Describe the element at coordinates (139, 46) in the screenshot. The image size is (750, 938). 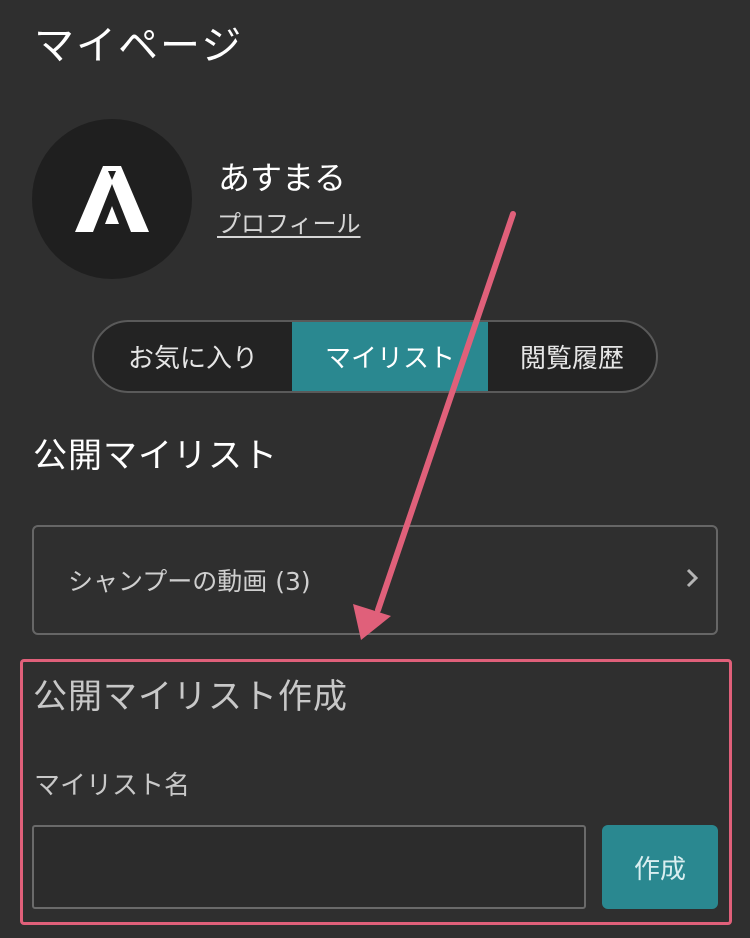
I see `page-title: マイページ` at that location.